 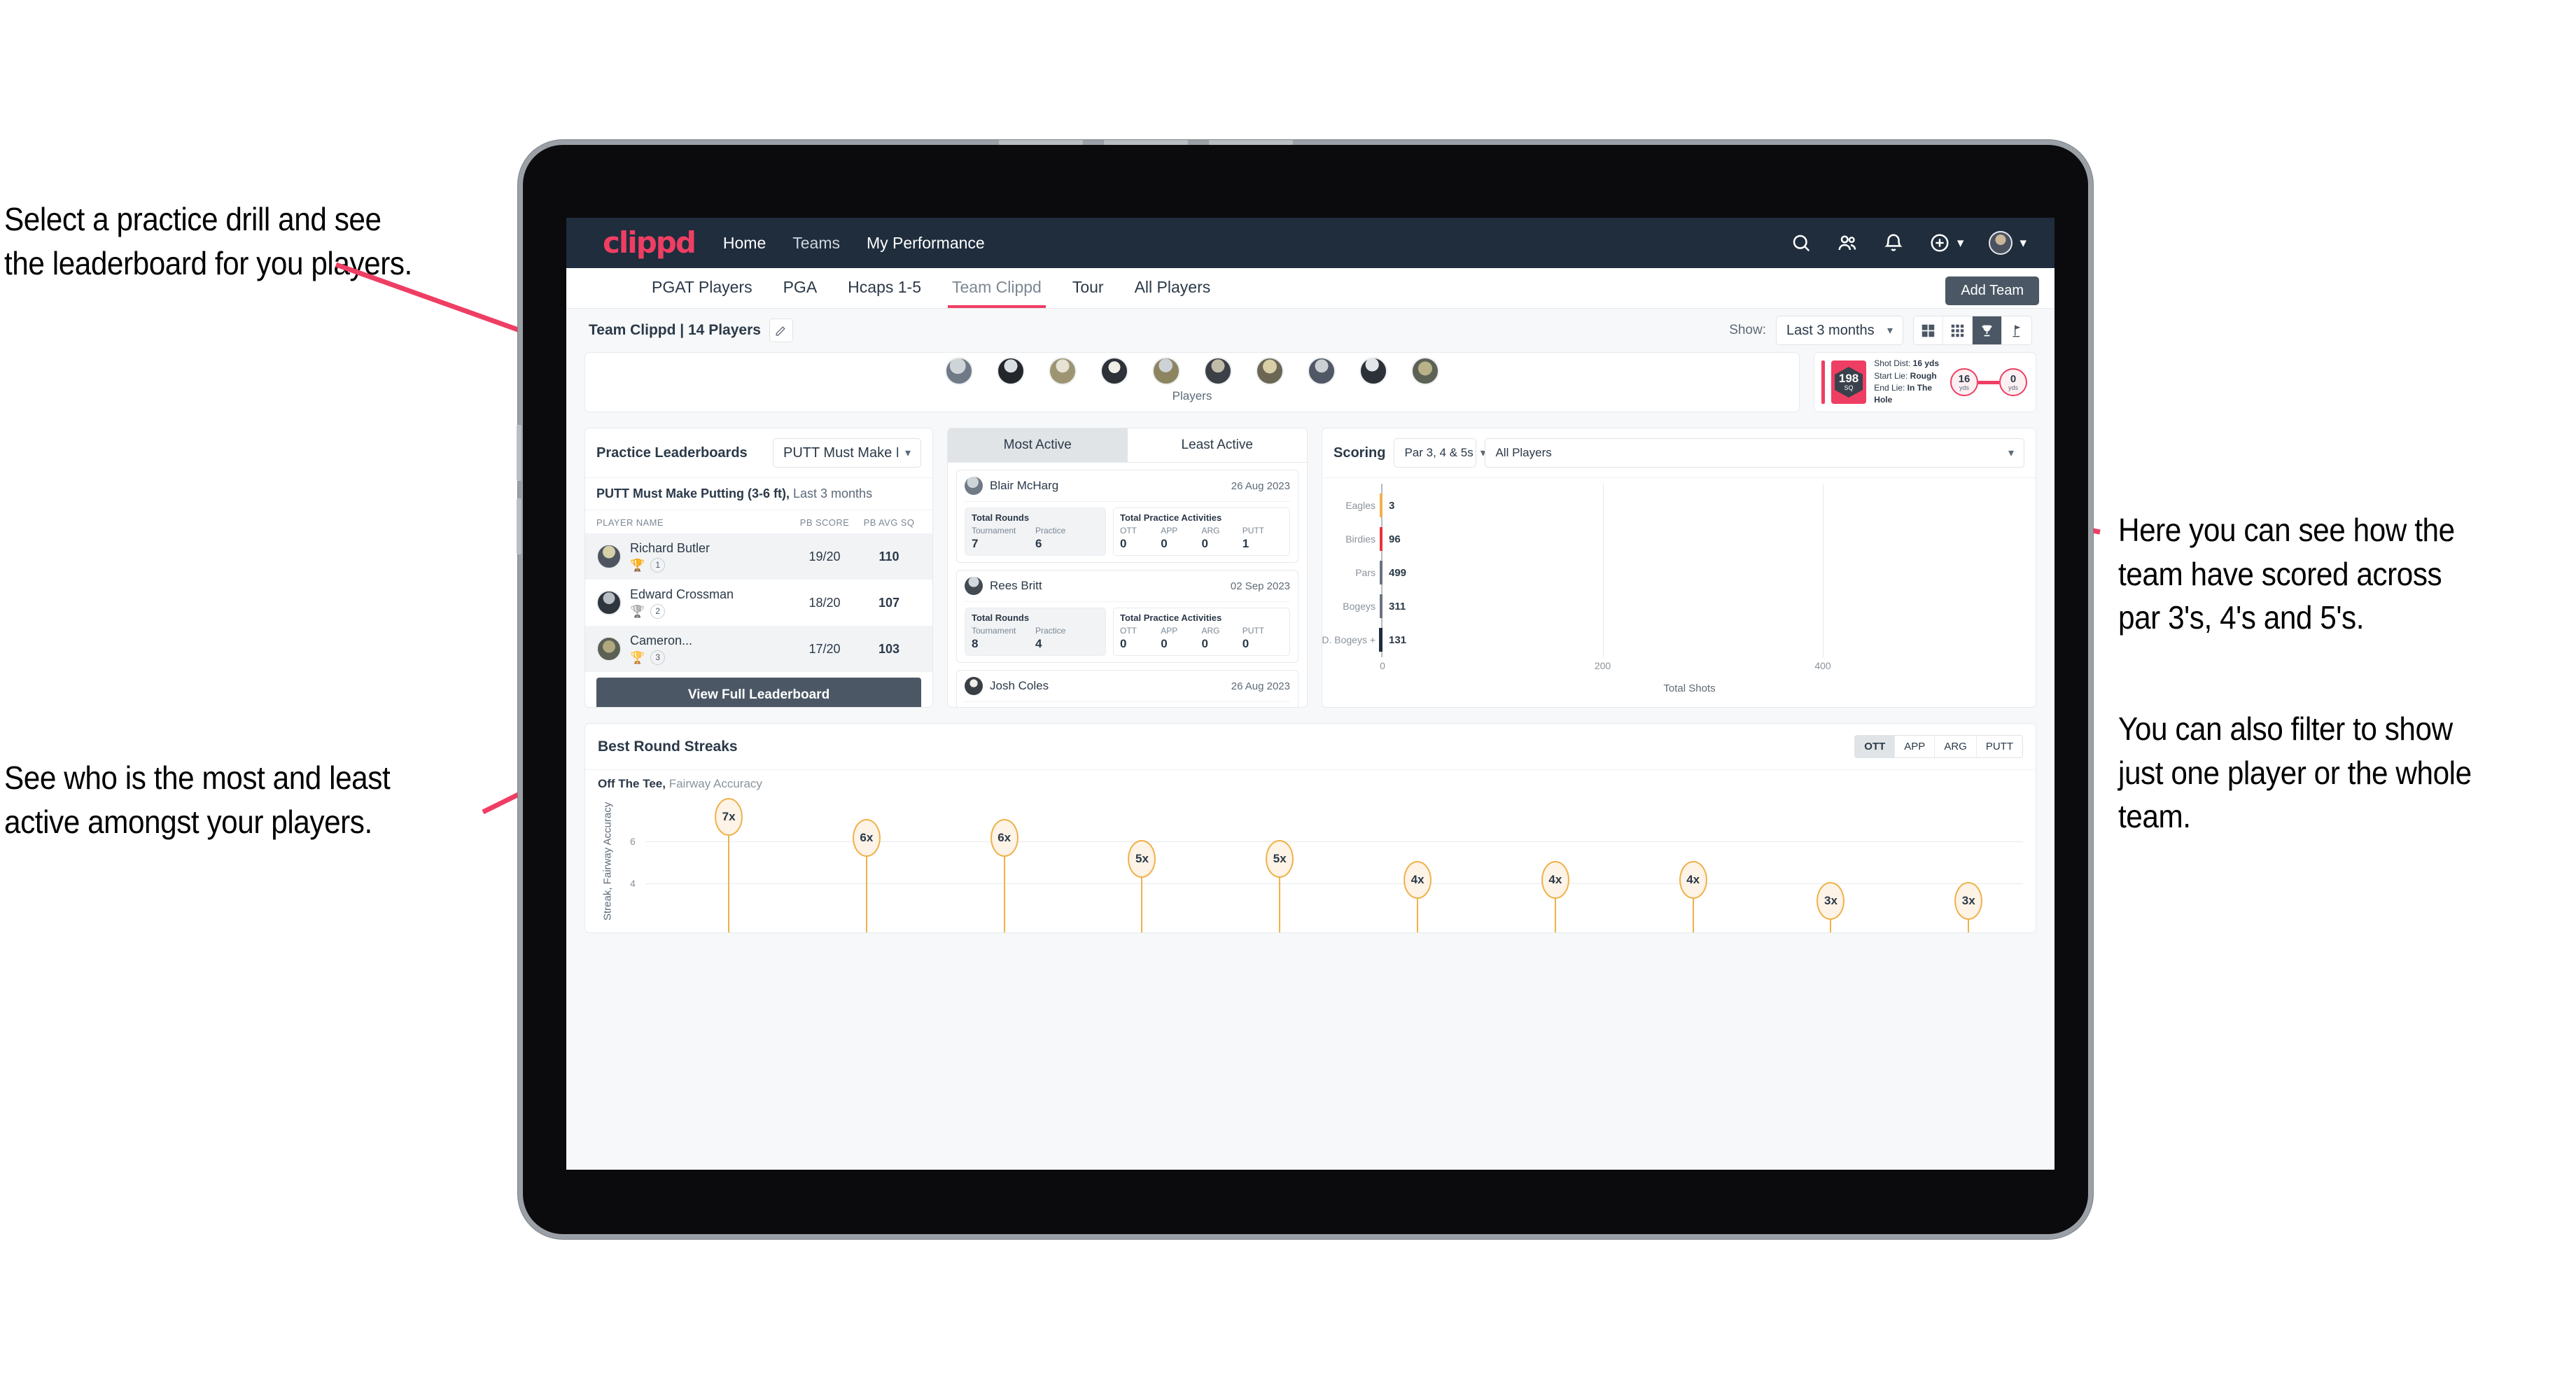 What do you see at coordinates (1956, 746) in the screenshot?
I see `toggle-arg: ARG` at bounding box center [1956, 746].